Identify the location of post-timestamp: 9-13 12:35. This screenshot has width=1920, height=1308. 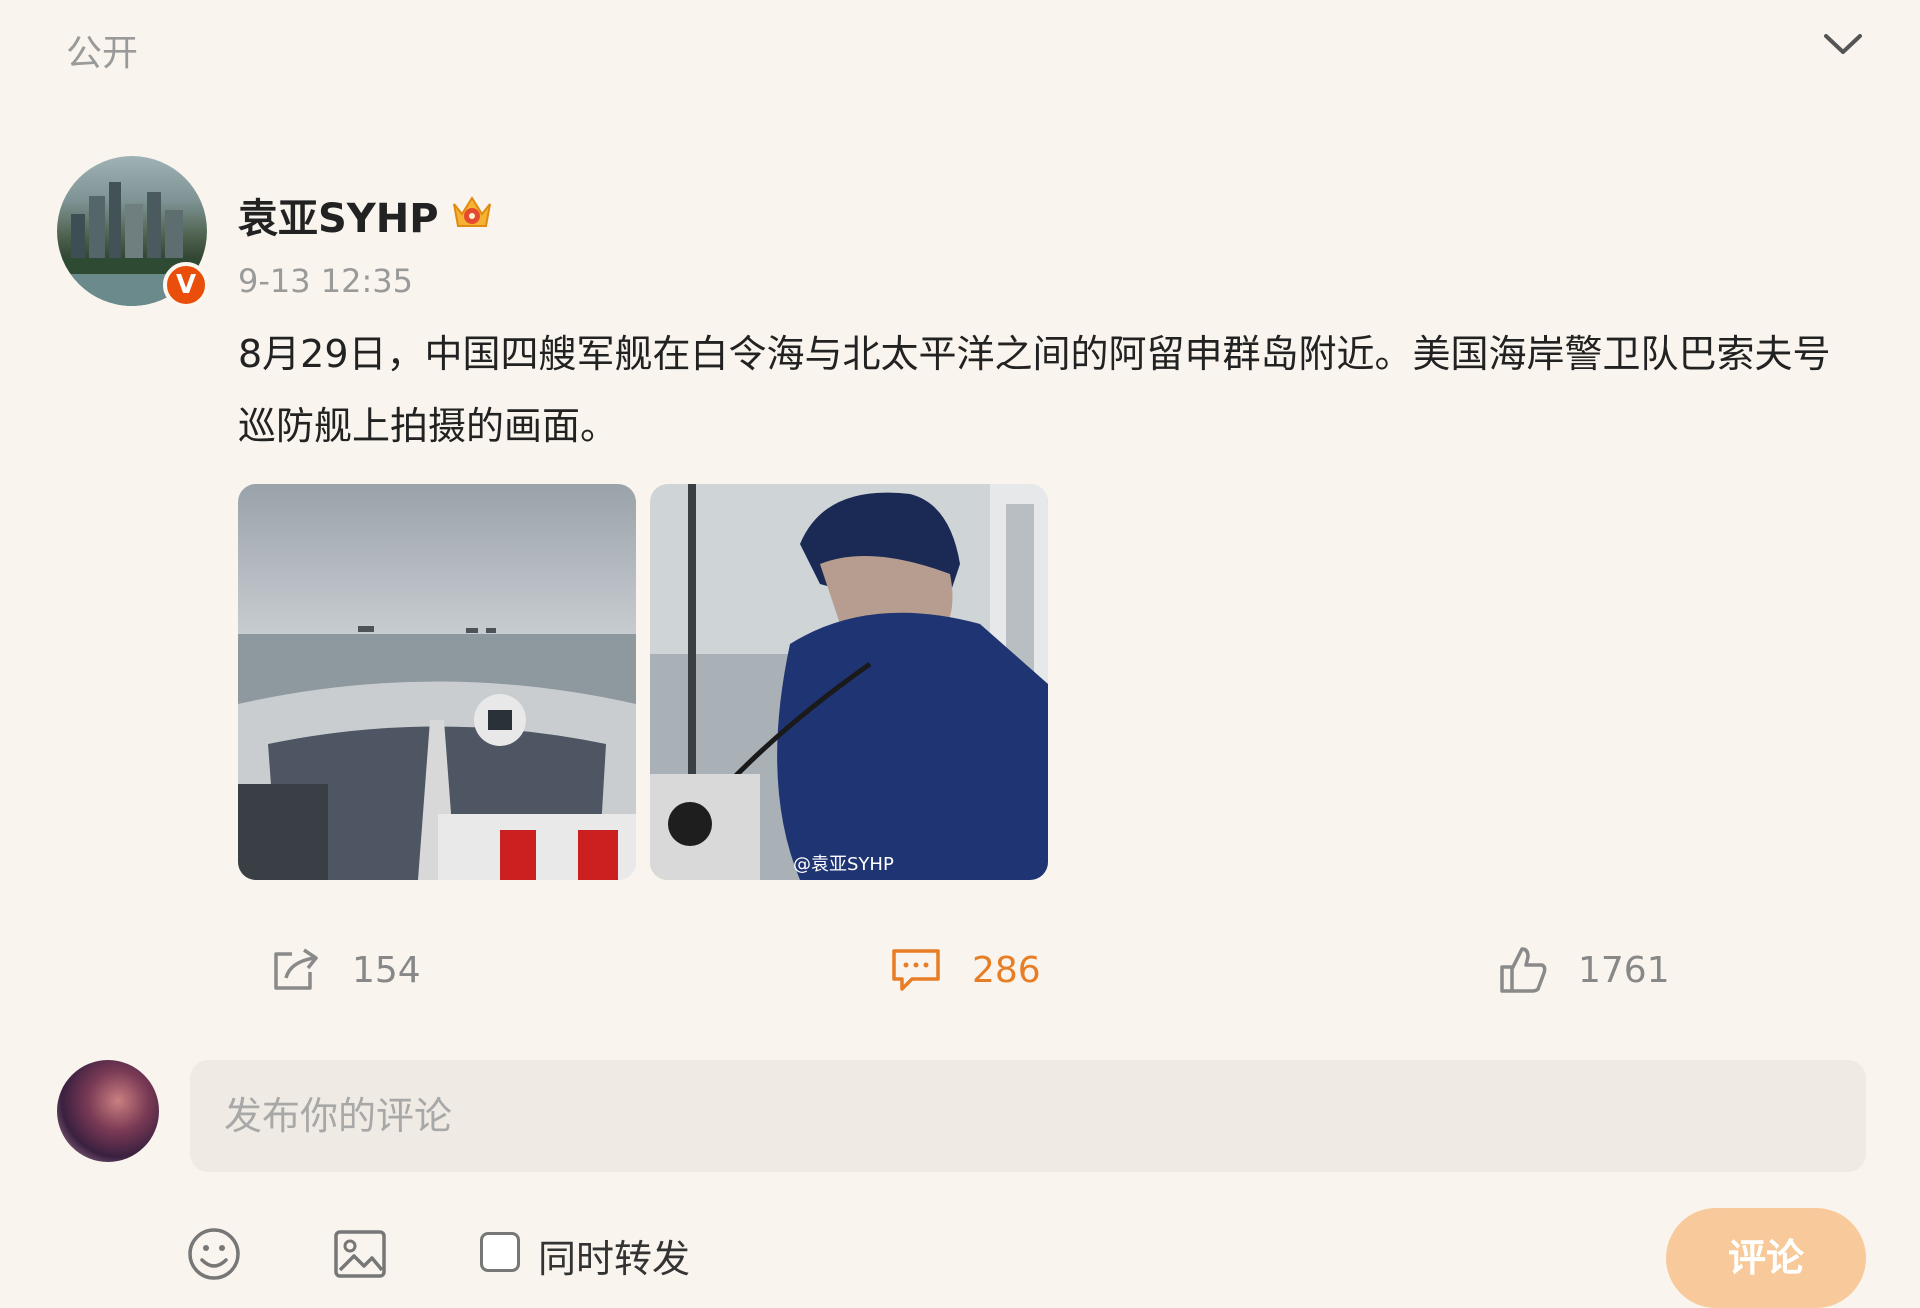
(325, 281).